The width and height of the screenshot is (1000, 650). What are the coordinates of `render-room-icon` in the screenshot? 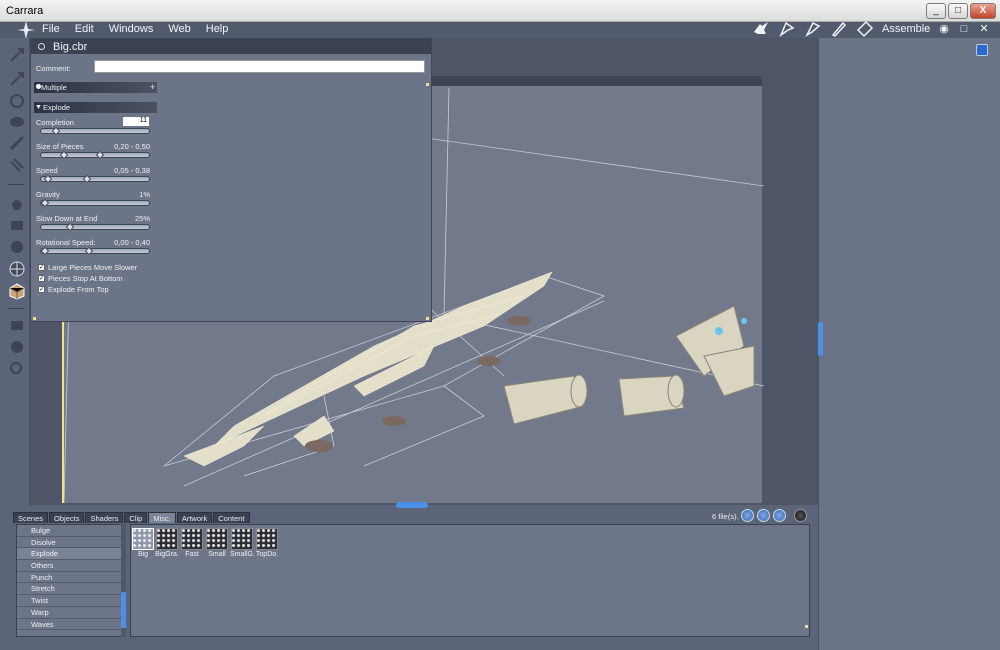 It's located at (865, 29).